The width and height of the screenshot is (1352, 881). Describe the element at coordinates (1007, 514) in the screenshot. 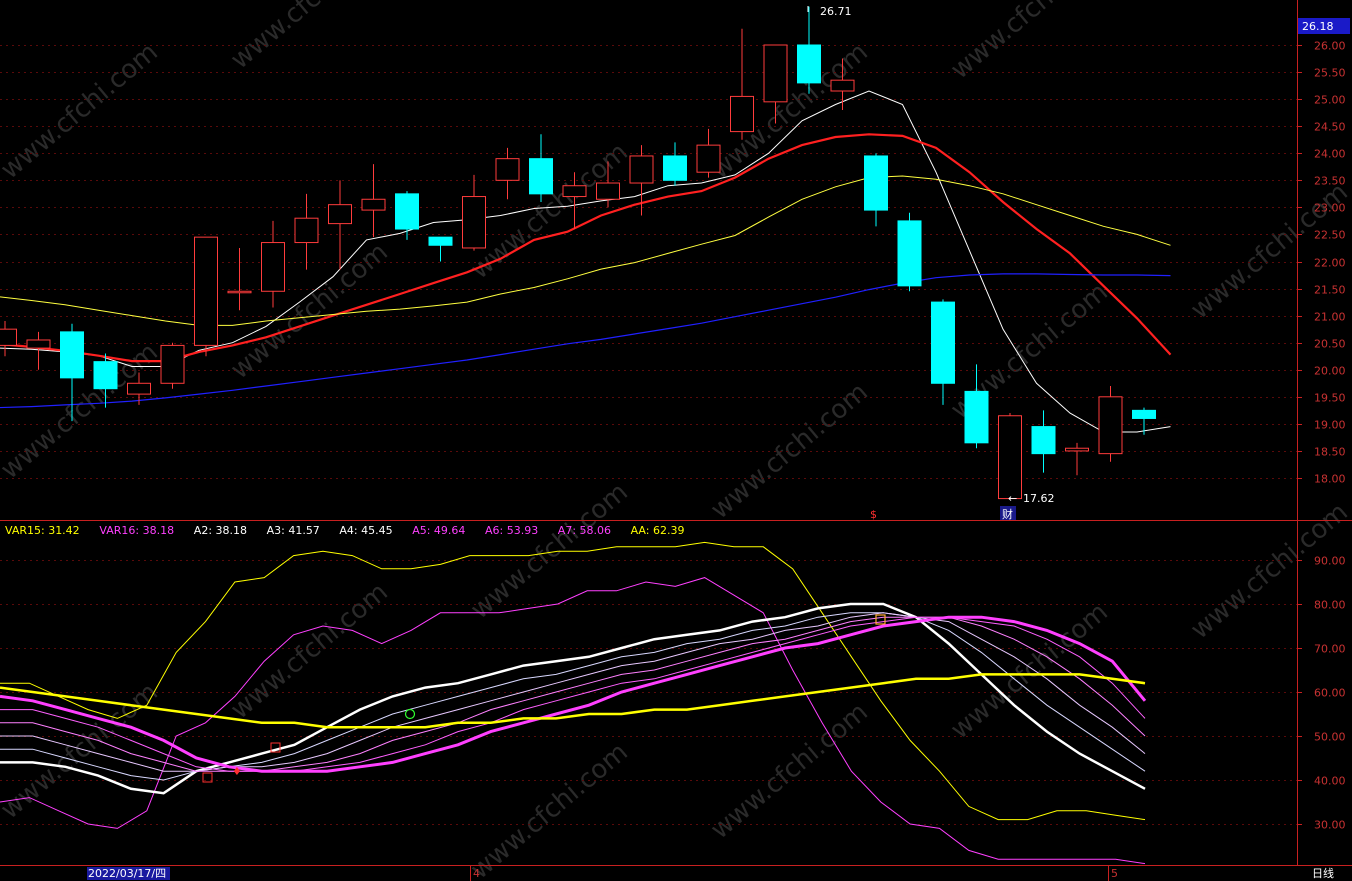

I see `marker-cai: 财` at that location.